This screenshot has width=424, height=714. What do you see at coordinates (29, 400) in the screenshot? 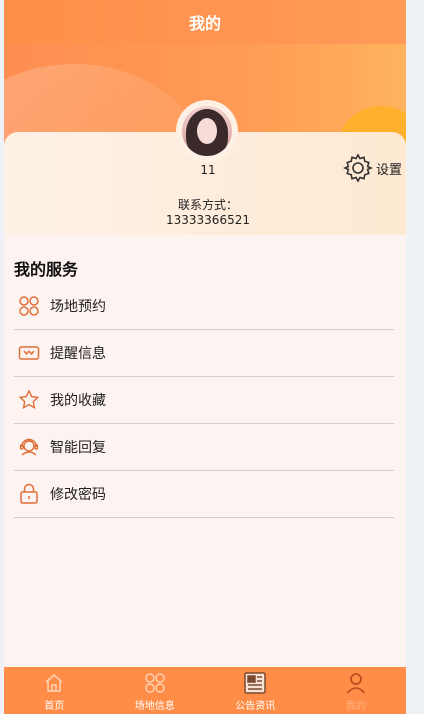
I see `star-icon` at bounding box center [29, 400].